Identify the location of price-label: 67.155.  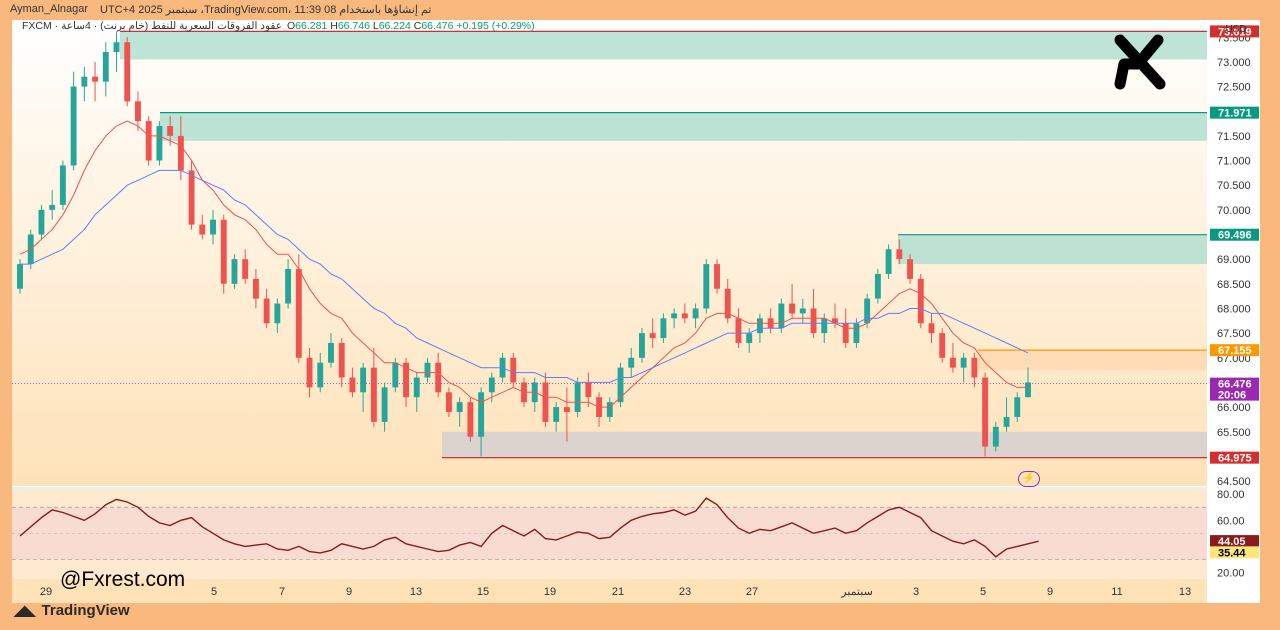
(1235, 351).